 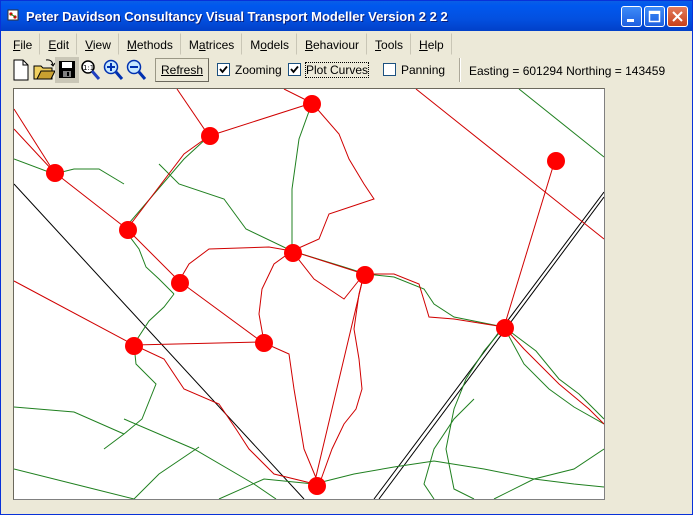 What do you see at coordinates (23, 44) in the screenshot?
I see `menu-file: File` at bounding box center [23, 44].